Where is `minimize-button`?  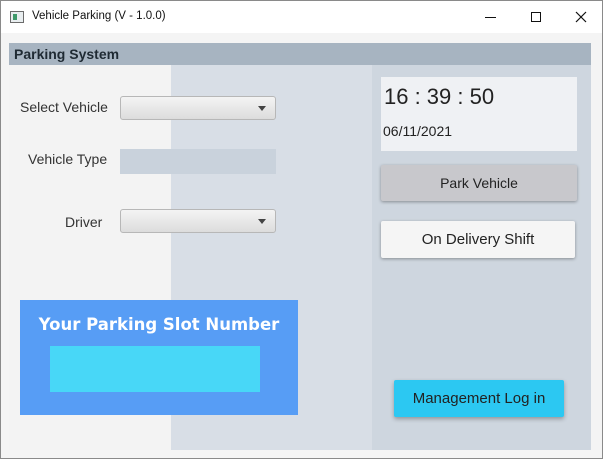 minimize-button is located at coordinates (490, 17).